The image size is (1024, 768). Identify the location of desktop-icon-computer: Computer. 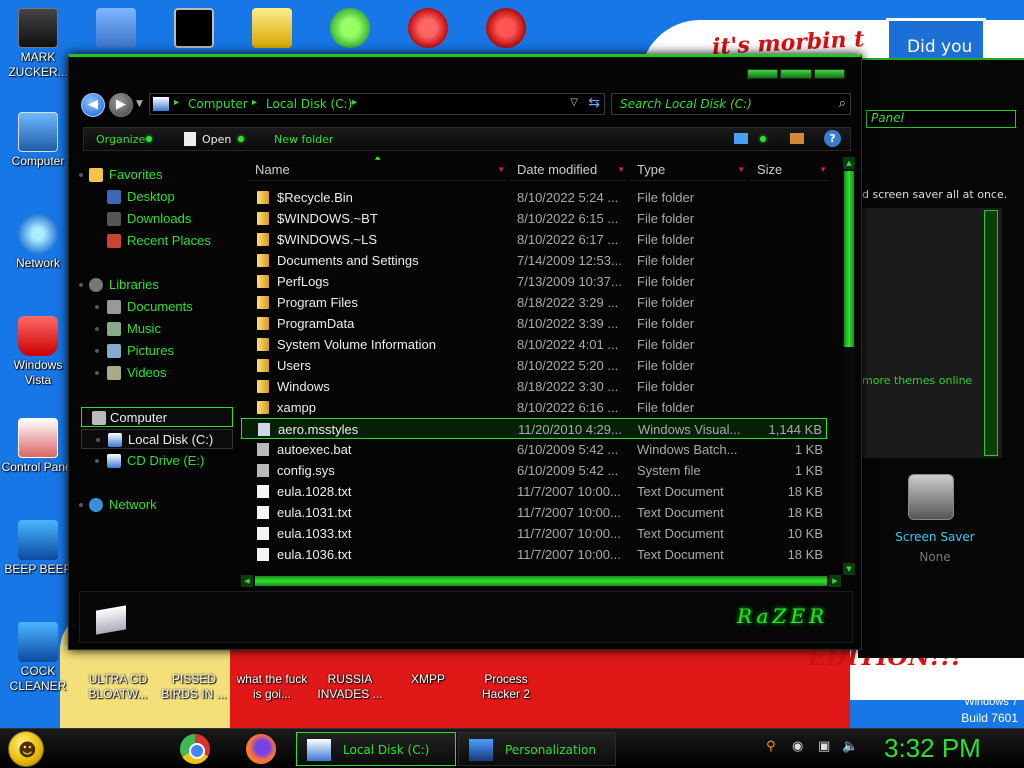
(38, 140).